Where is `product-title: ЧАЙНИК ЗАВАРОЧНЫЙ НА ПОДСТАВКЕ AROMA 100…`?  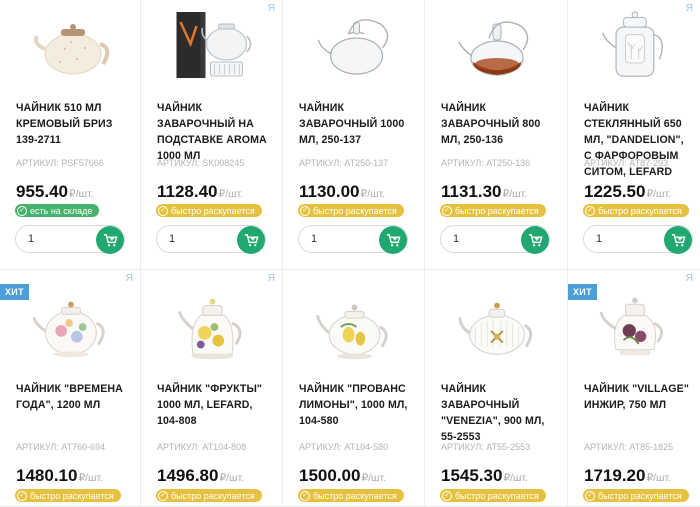 product-title: ЧАЙНИК ЗАВАРОЧНЫЙ НА ПОДСТАВКЕ AROMA 100… is located at coordinates (215, 132).